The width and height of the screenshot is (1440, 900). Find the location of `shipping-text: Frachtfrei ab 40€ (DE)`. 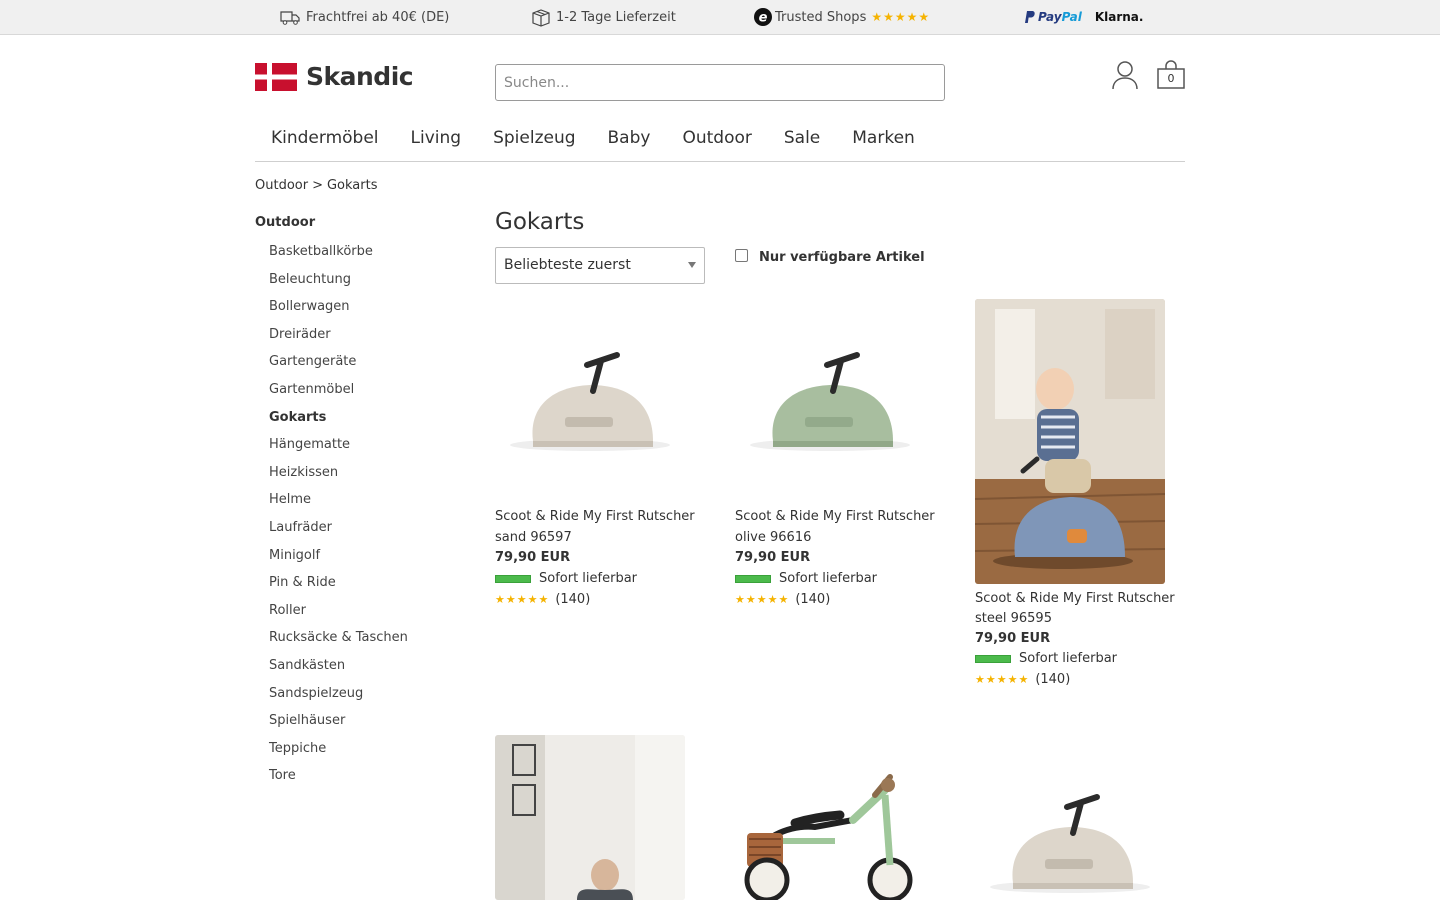

shipping-text: Frachtfrei ab 40€ (DE) is located at coordinates (378, 17).